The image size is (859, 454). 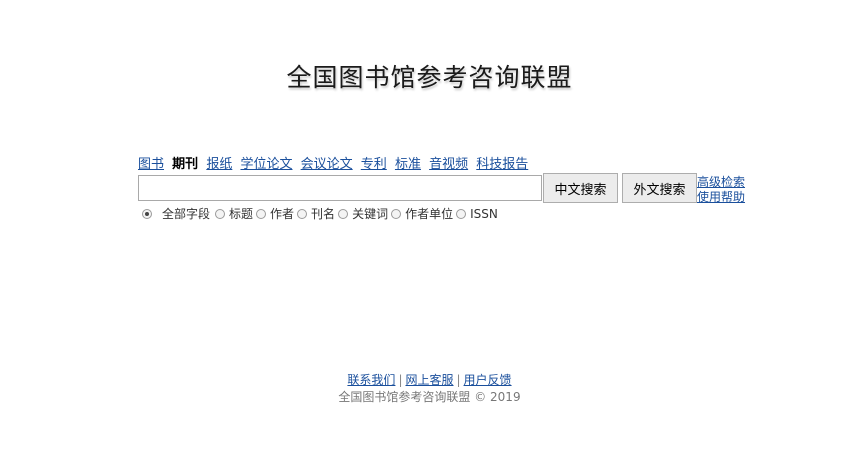 I want to click on search-field-options: 全部字段 标题 作者 刊名 关键词 作者单位 ISSN, so click(x=321, y=213).